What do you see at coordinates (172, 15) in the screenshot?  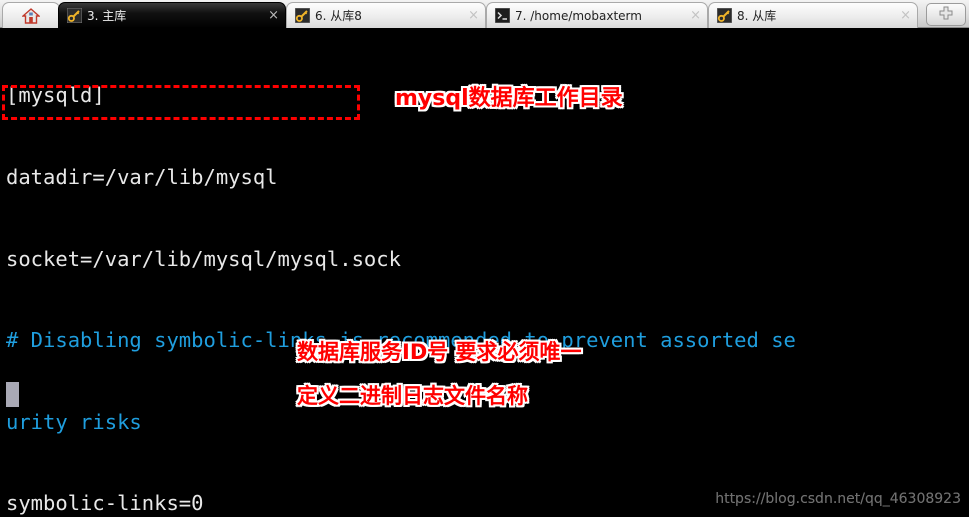 I see `tab-3-zhuku: 3. 主库 ×` at bounding box center [172, 15].